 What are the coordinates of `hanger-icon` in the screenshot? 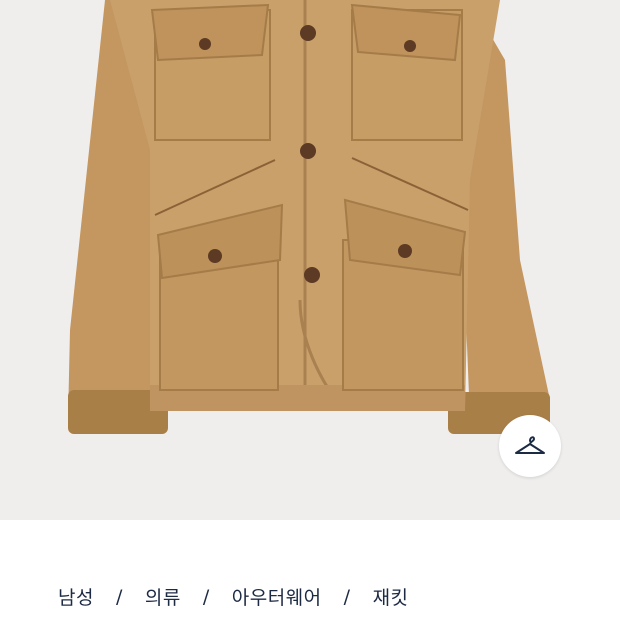 It's located at (530, 445).